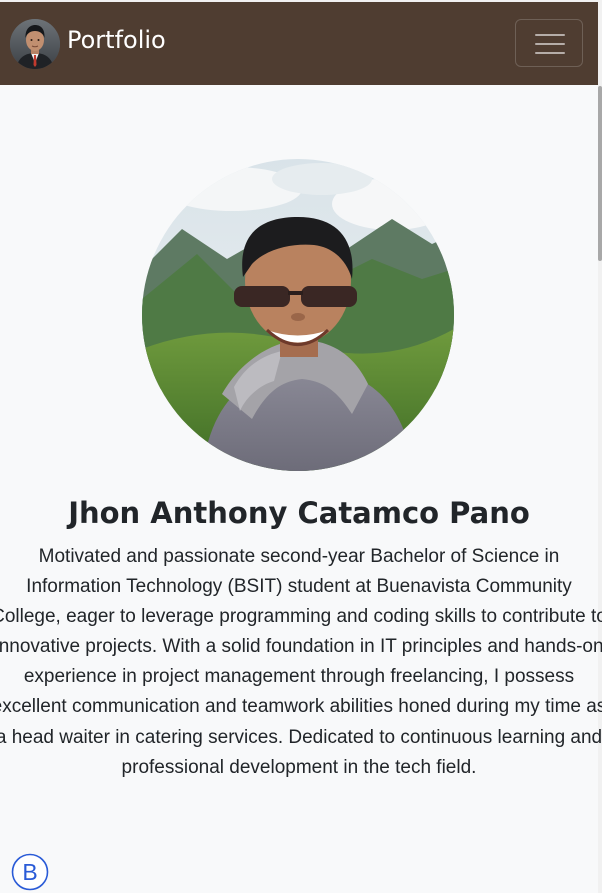 This screenshot has height=893, width=602. I want to click on navbar: Portfolio, so click(299, 43).